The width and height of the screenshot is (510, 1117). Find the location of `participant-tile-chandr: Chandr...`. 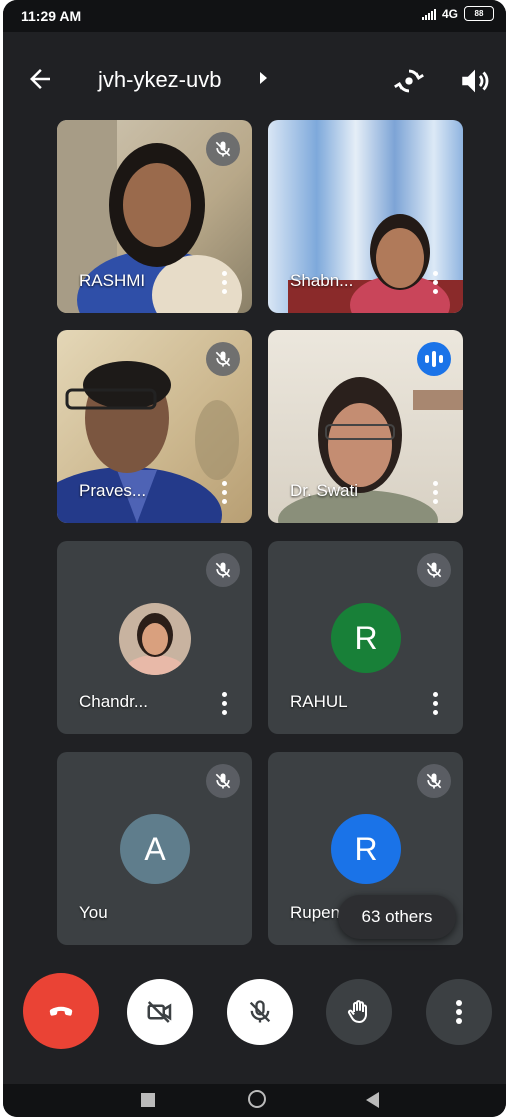

participant-tile-chandr: Chandr... is located at coordinates (154, 637).